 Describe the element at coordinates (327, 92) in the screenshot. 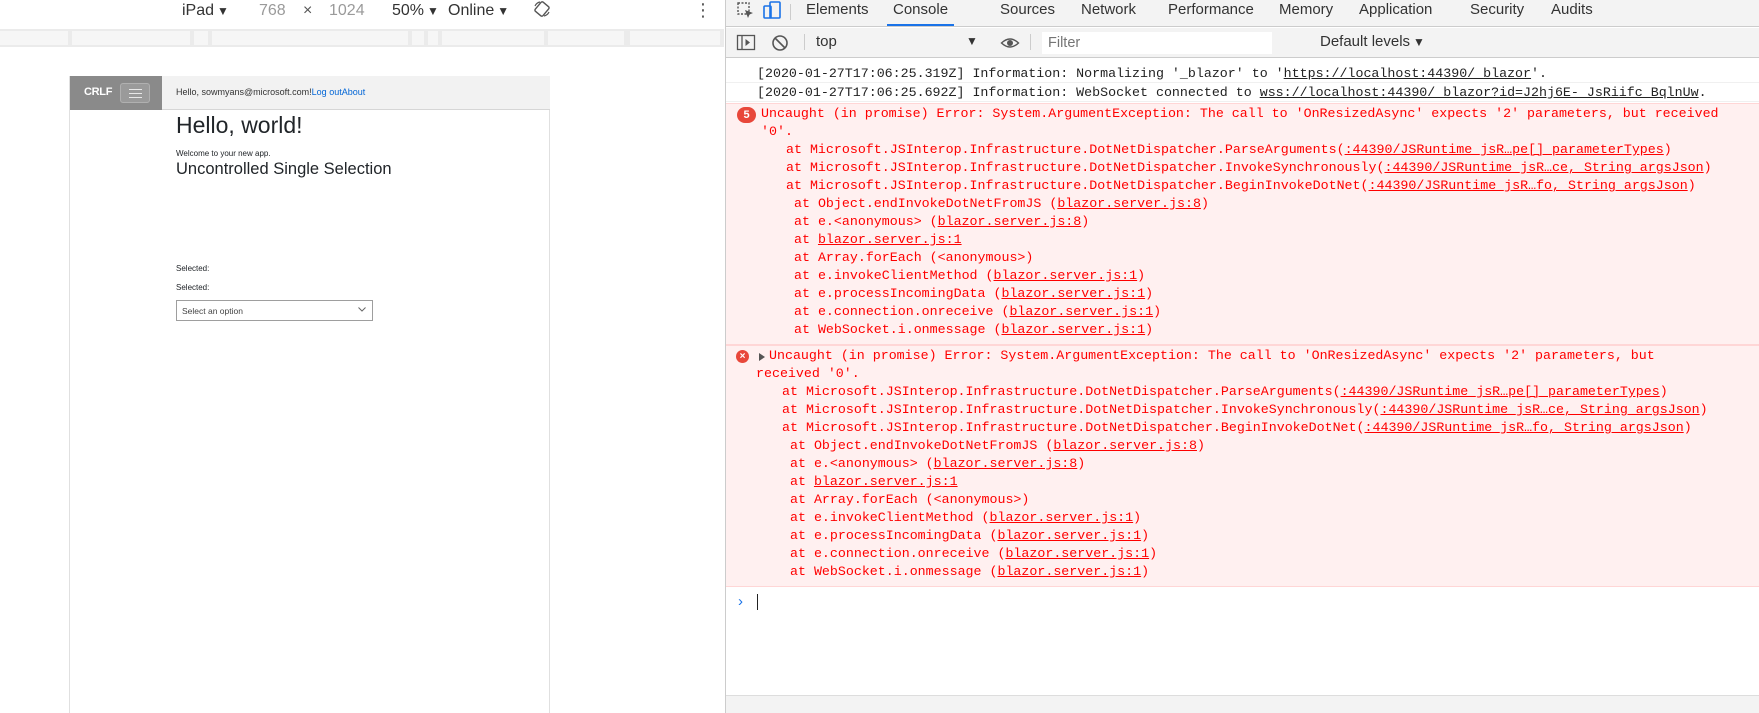

I see `logout-link: Log out` at that location.